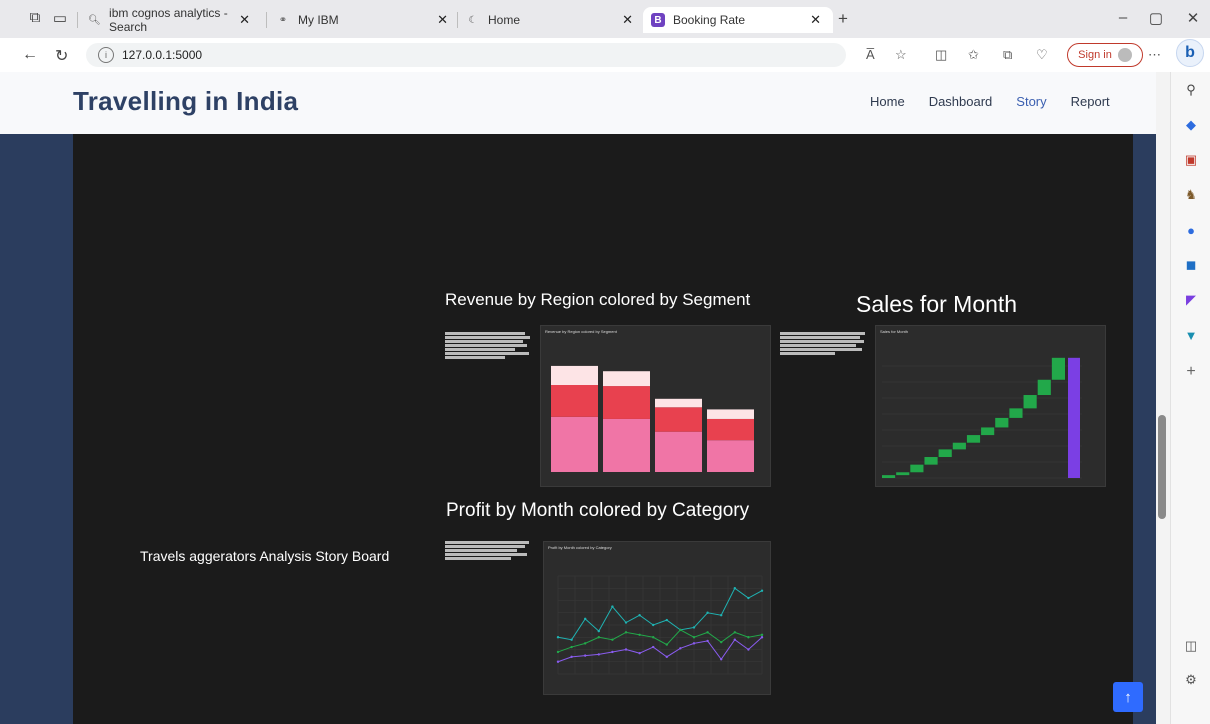 This screenshot has width=1210, height=724. Describe the element at coordinates (870, 54) in the screenshot. I see `read-aloud-icon: A̅` at that location.